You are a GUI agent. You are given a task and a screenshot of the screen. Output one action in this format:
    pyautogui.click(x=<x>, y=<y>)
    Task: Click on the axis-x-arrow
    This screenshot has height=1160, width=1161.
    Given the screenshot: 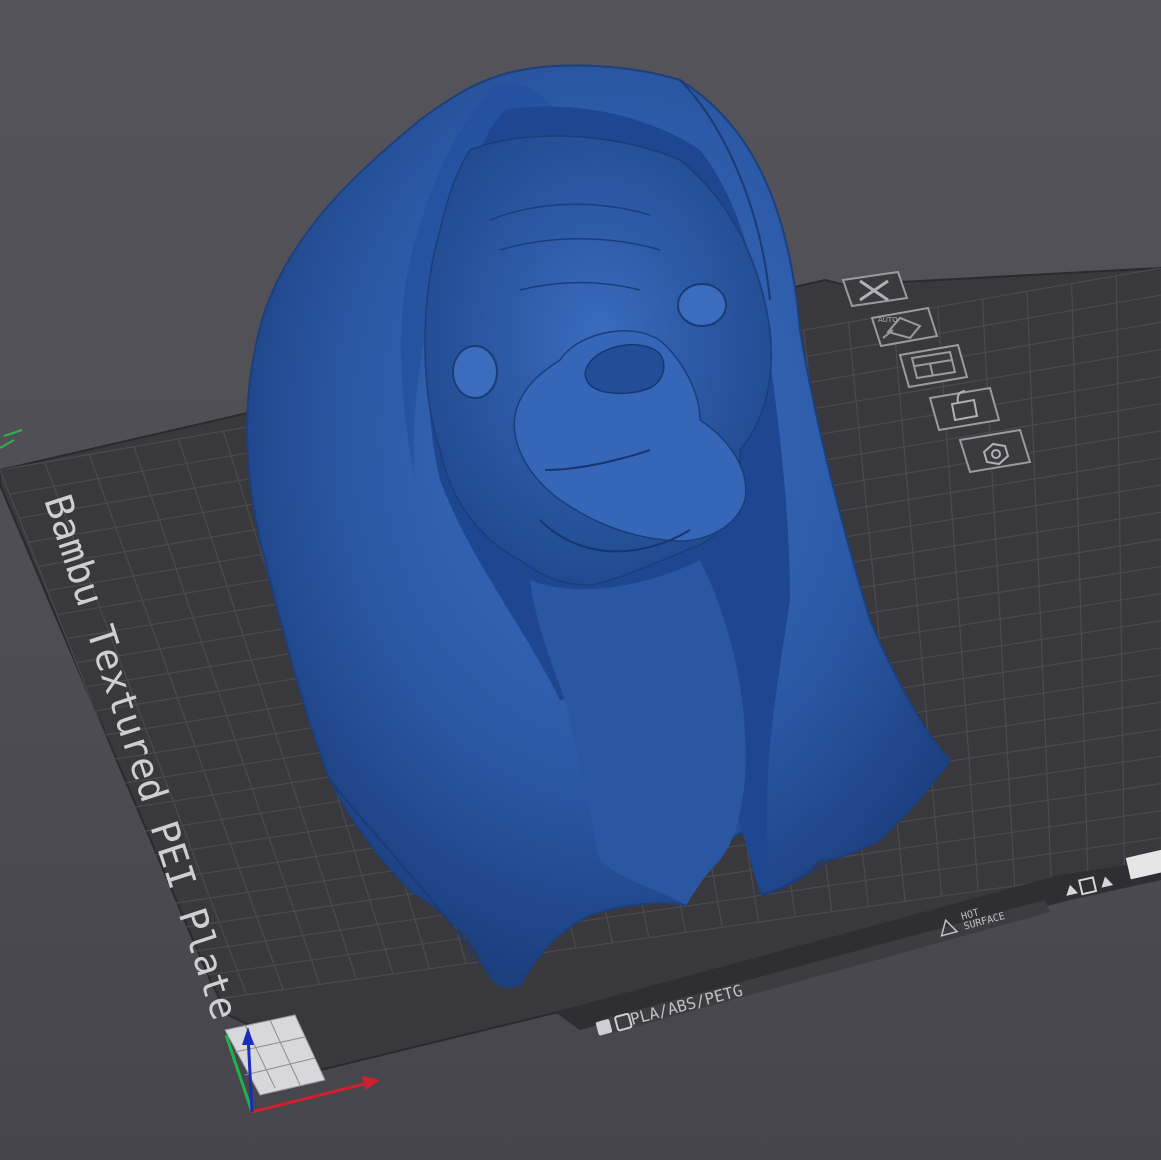 What is the action you would take?
    pyautogui.click(x=371, y=1083)
    